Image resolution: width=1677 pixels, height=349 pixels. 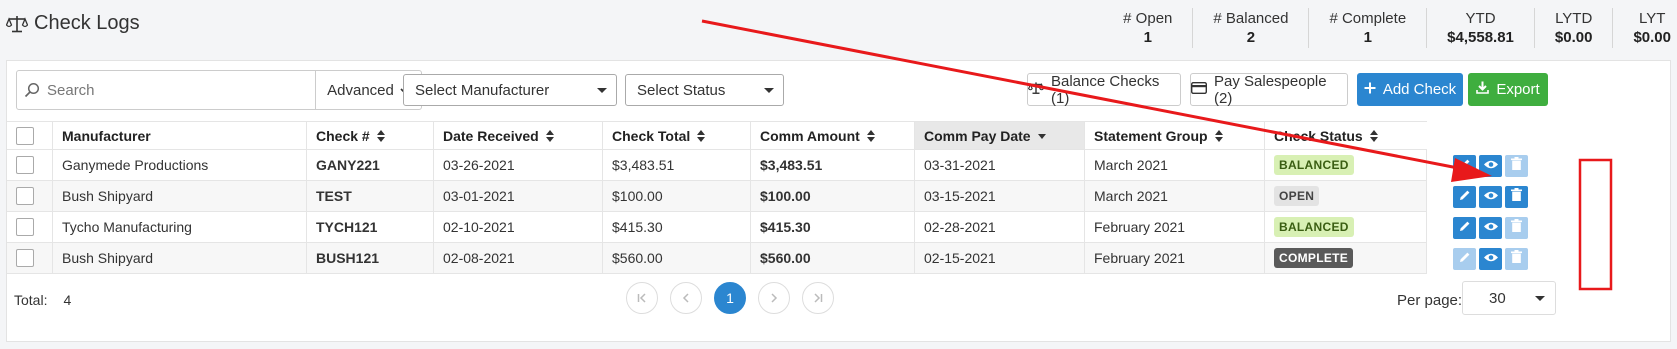 I want to click on status-select: Select Status, so click(x=704, y=90).